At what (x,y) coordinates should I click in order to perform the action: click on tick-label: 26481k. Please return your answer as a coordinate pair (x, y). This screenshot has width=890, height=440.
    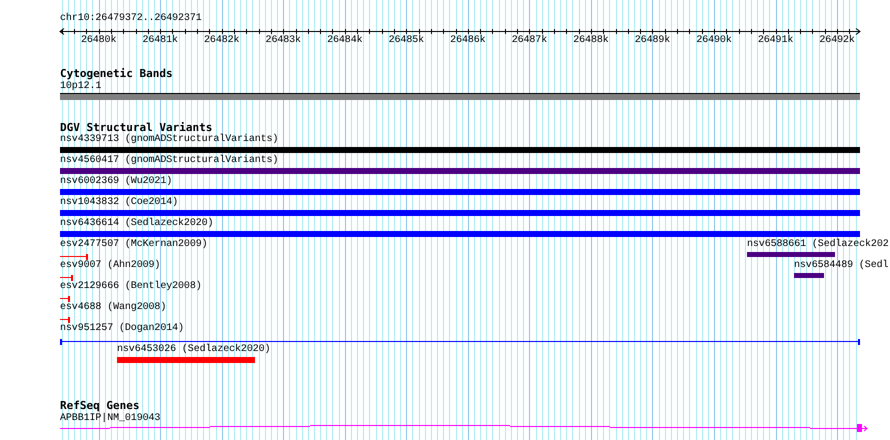
    Looking at the image, I should click on (160, 40).